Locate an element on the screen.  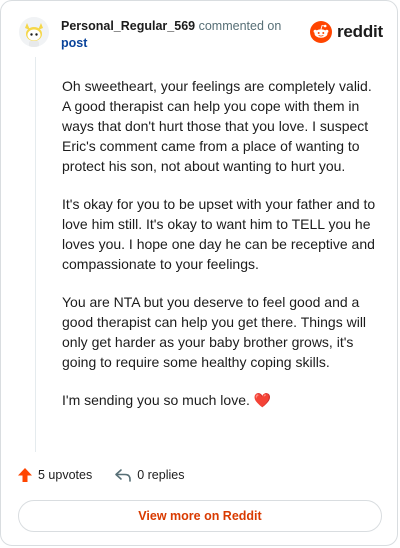
upvote-arrow-icon is located at coordinates (25, 475).